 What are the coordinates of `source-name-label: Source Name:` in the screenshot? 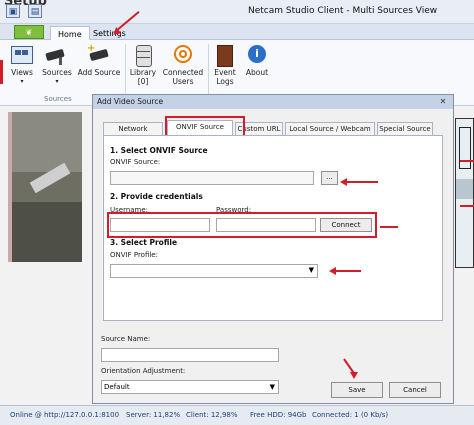 It's located at (126, 339).